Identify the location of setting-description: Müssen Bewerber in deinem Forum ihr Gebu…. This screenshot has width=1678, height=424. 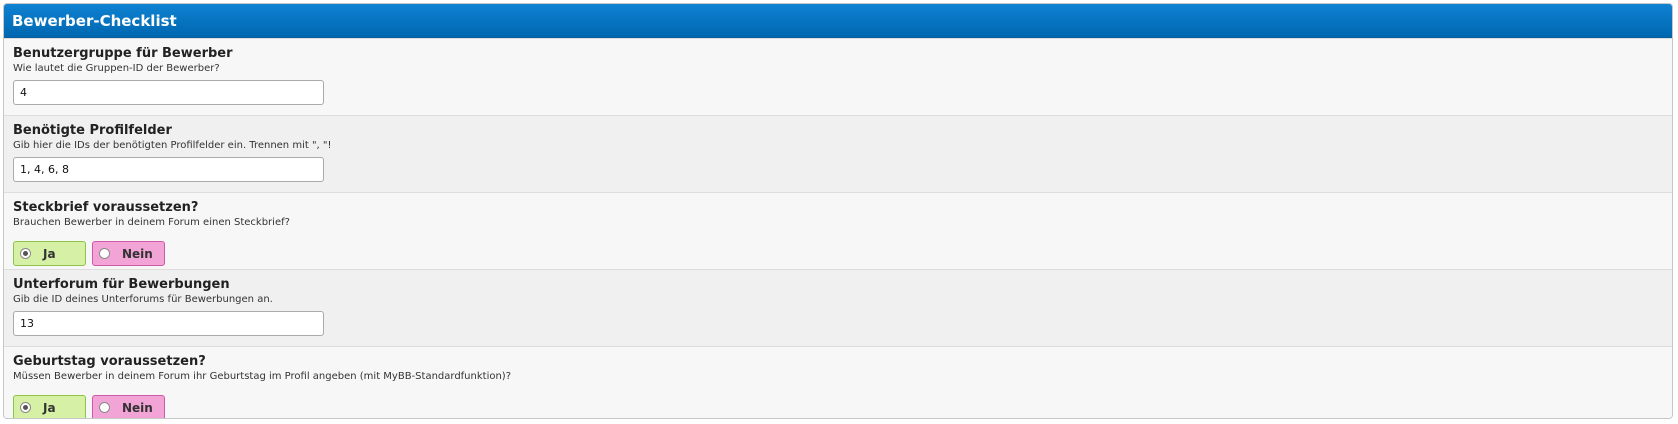
(262, 376).